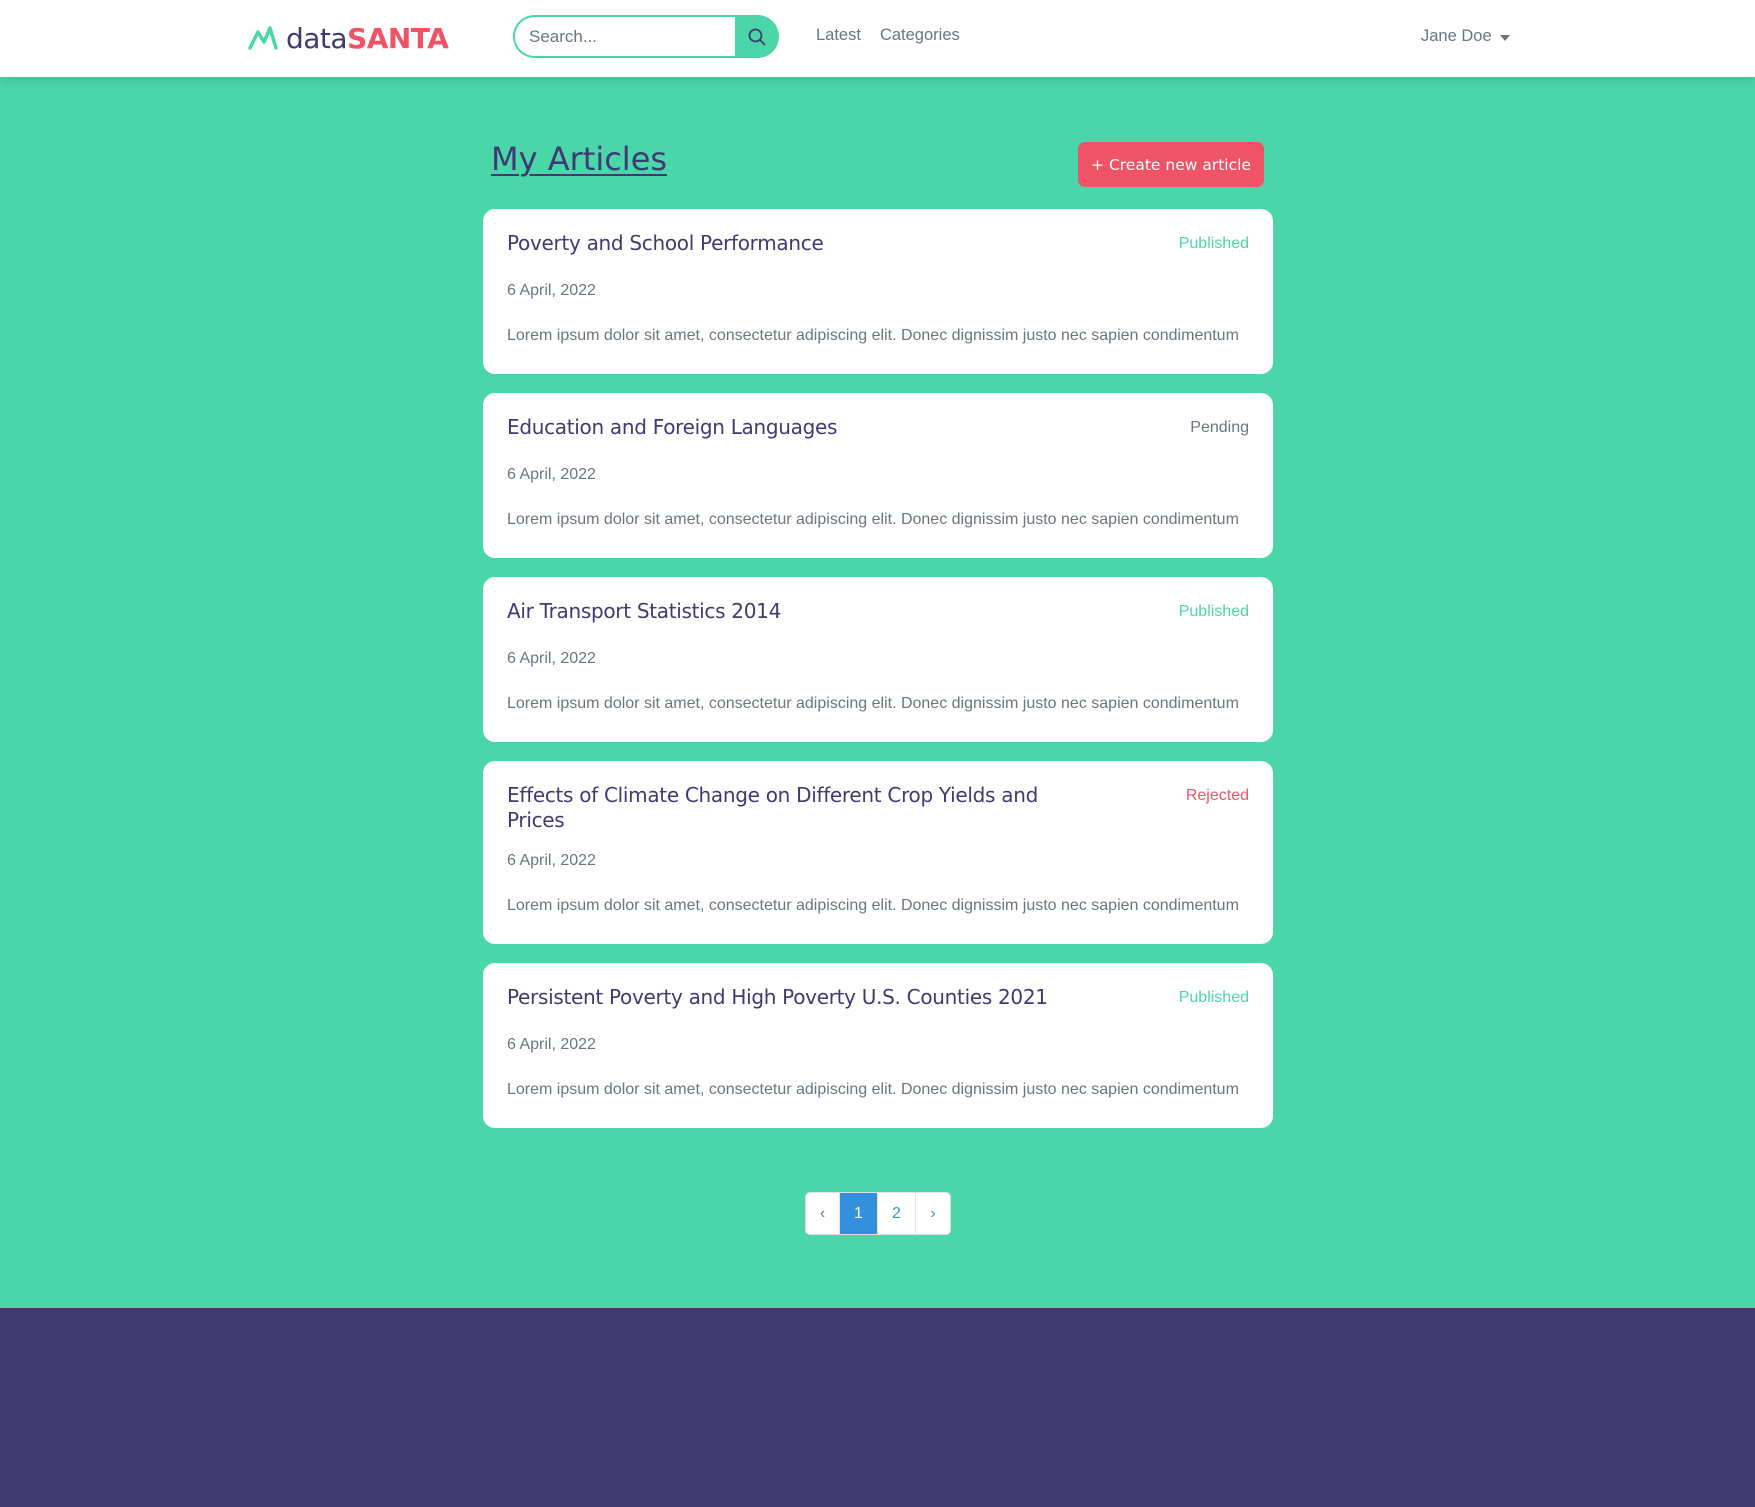 The height and width of the screenshot is (1507, 1755). What do you see at coordinates (398, 38) in the screenshot?
I see `brand-name-highlight: SANTA` at bounding box center [398, 38].